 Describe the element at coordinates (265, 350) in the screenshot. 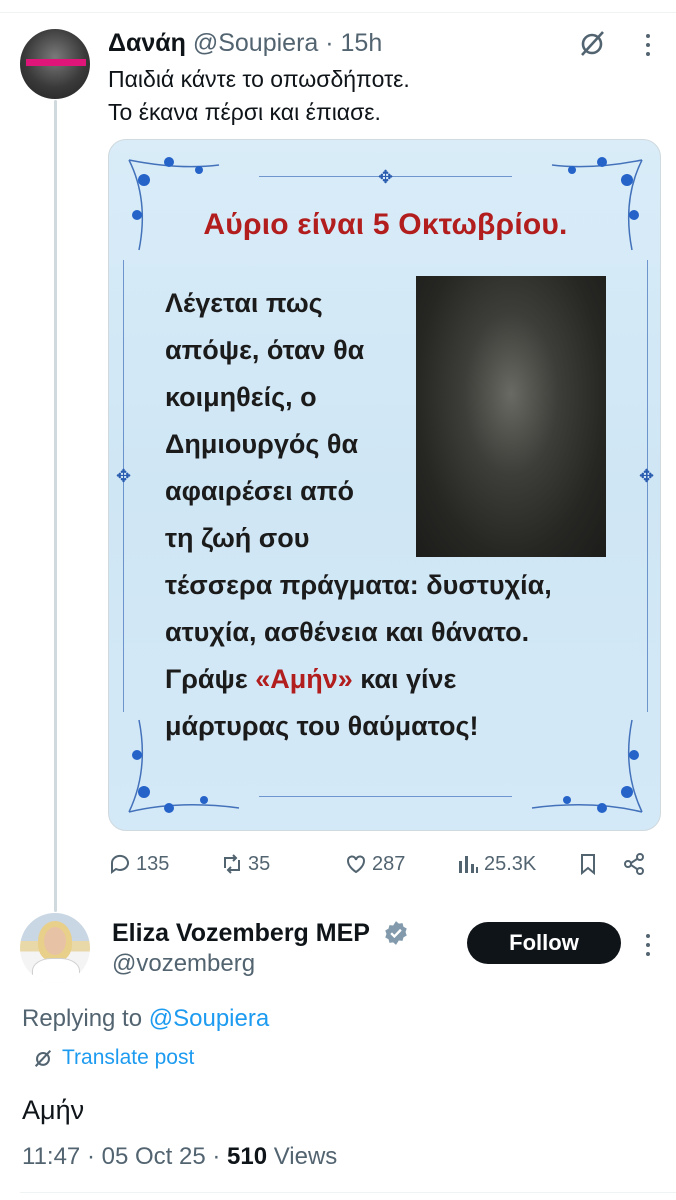

I see `image-text-line: απόψε, όταν θα` at that location.